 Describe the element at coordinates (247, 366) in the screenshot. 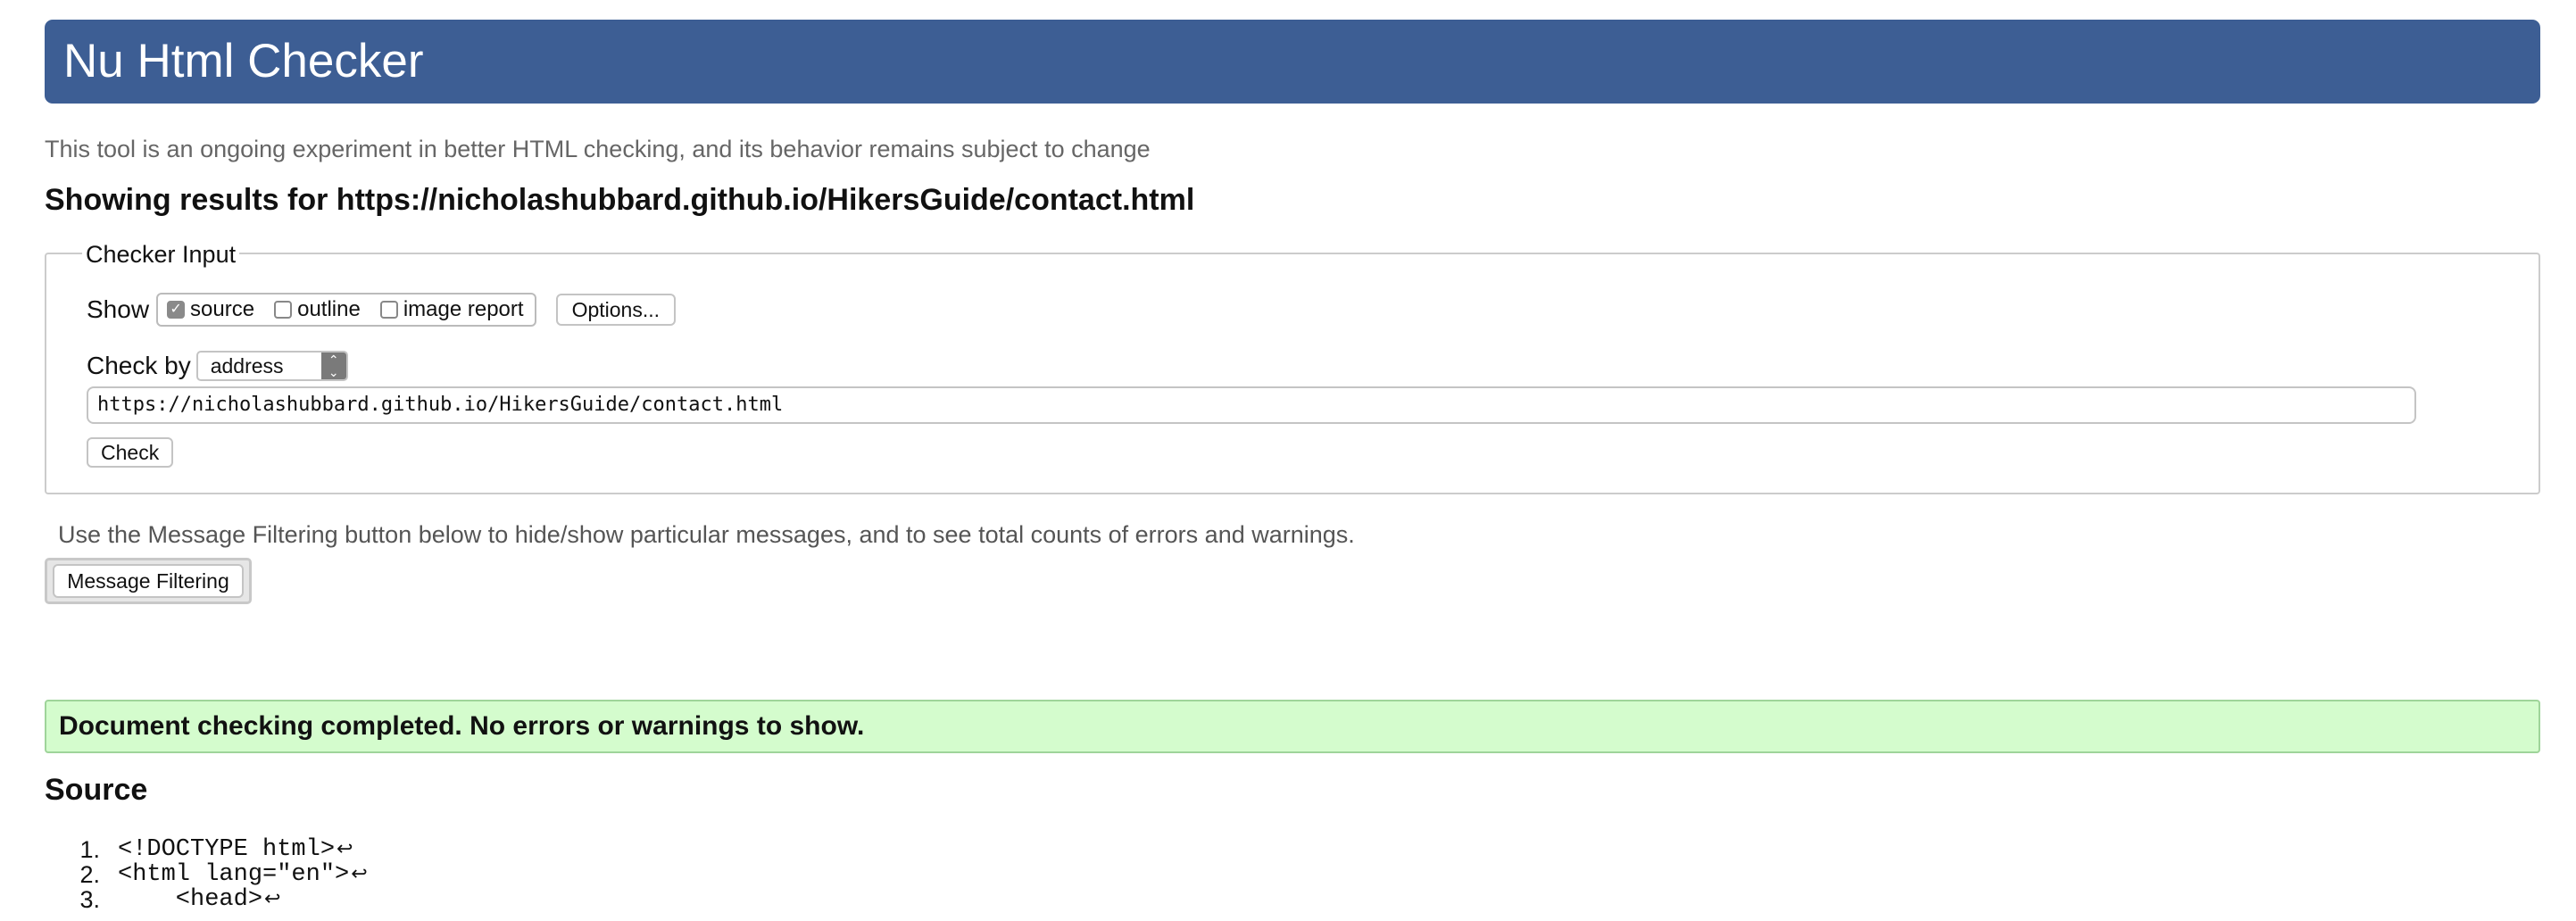

I see `check-by-selected-value: address` at that location.